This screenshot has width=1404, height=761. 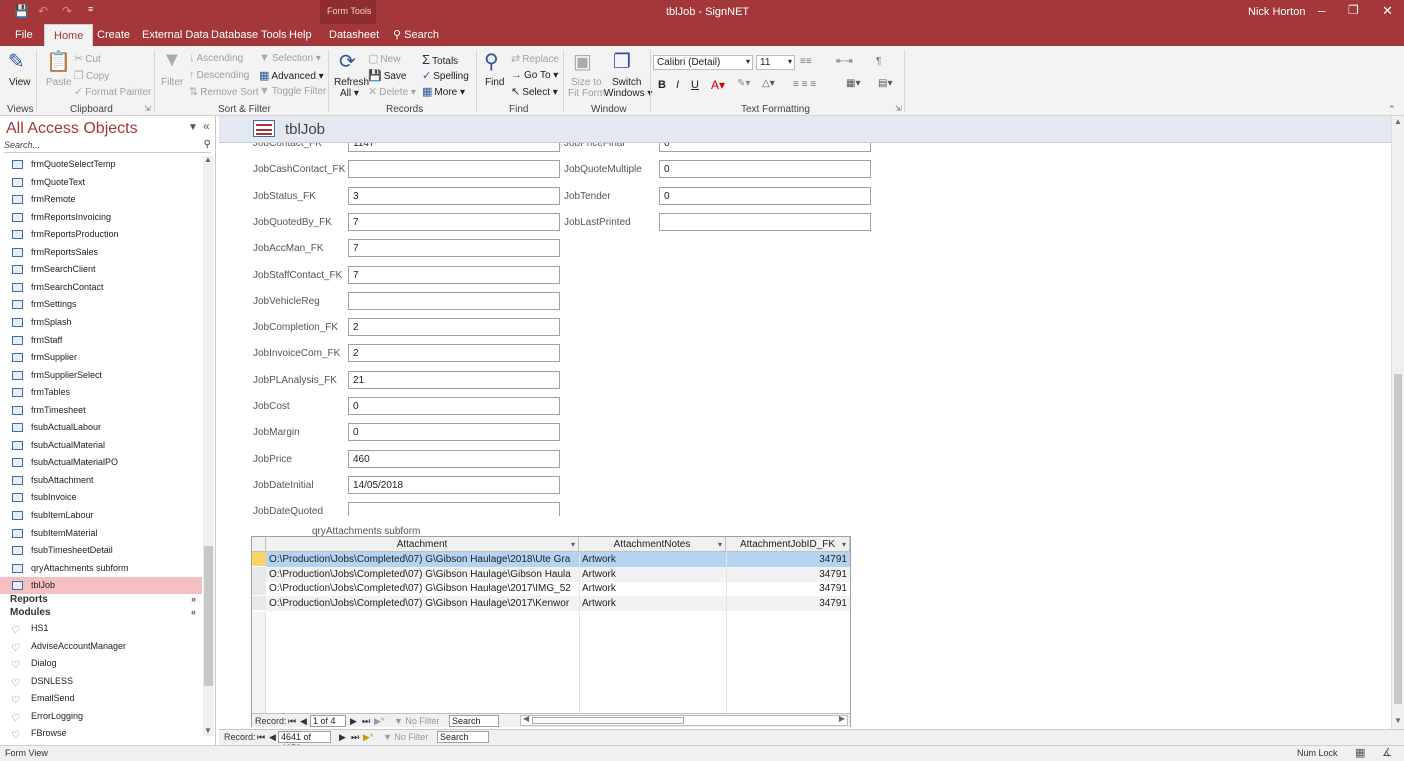 What do you see at coordinates (193, 127) in the screenshot?
I see `nav-menu-chevron-icon: ▼` at bounding box center [193, 127].